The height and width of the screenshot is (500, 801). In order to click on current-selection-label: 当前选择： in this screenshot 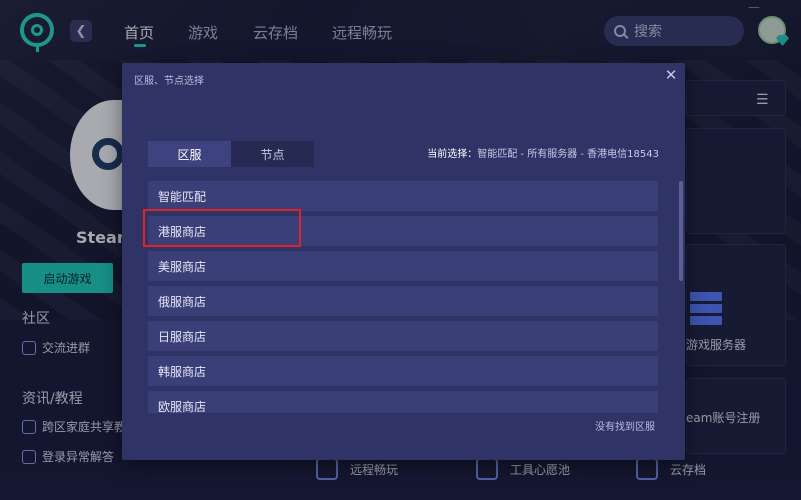, I will do `click(452, 154)`.